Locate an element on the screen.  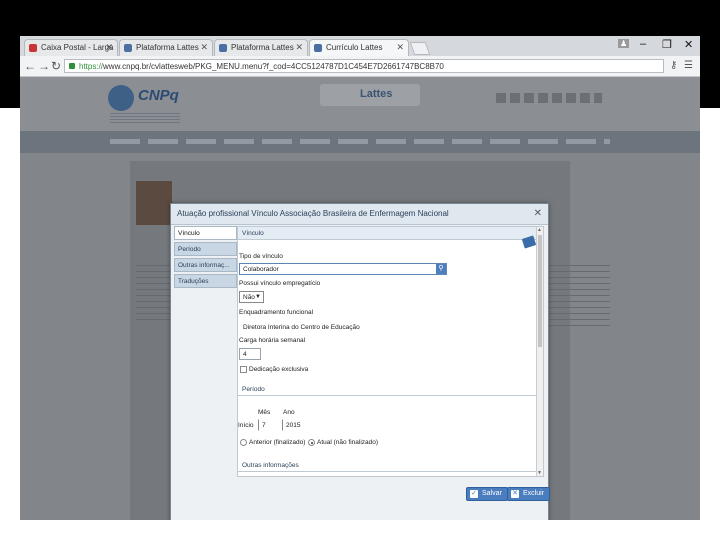
scroll-down-icon: ▼ is located at coordinates (539, 473).